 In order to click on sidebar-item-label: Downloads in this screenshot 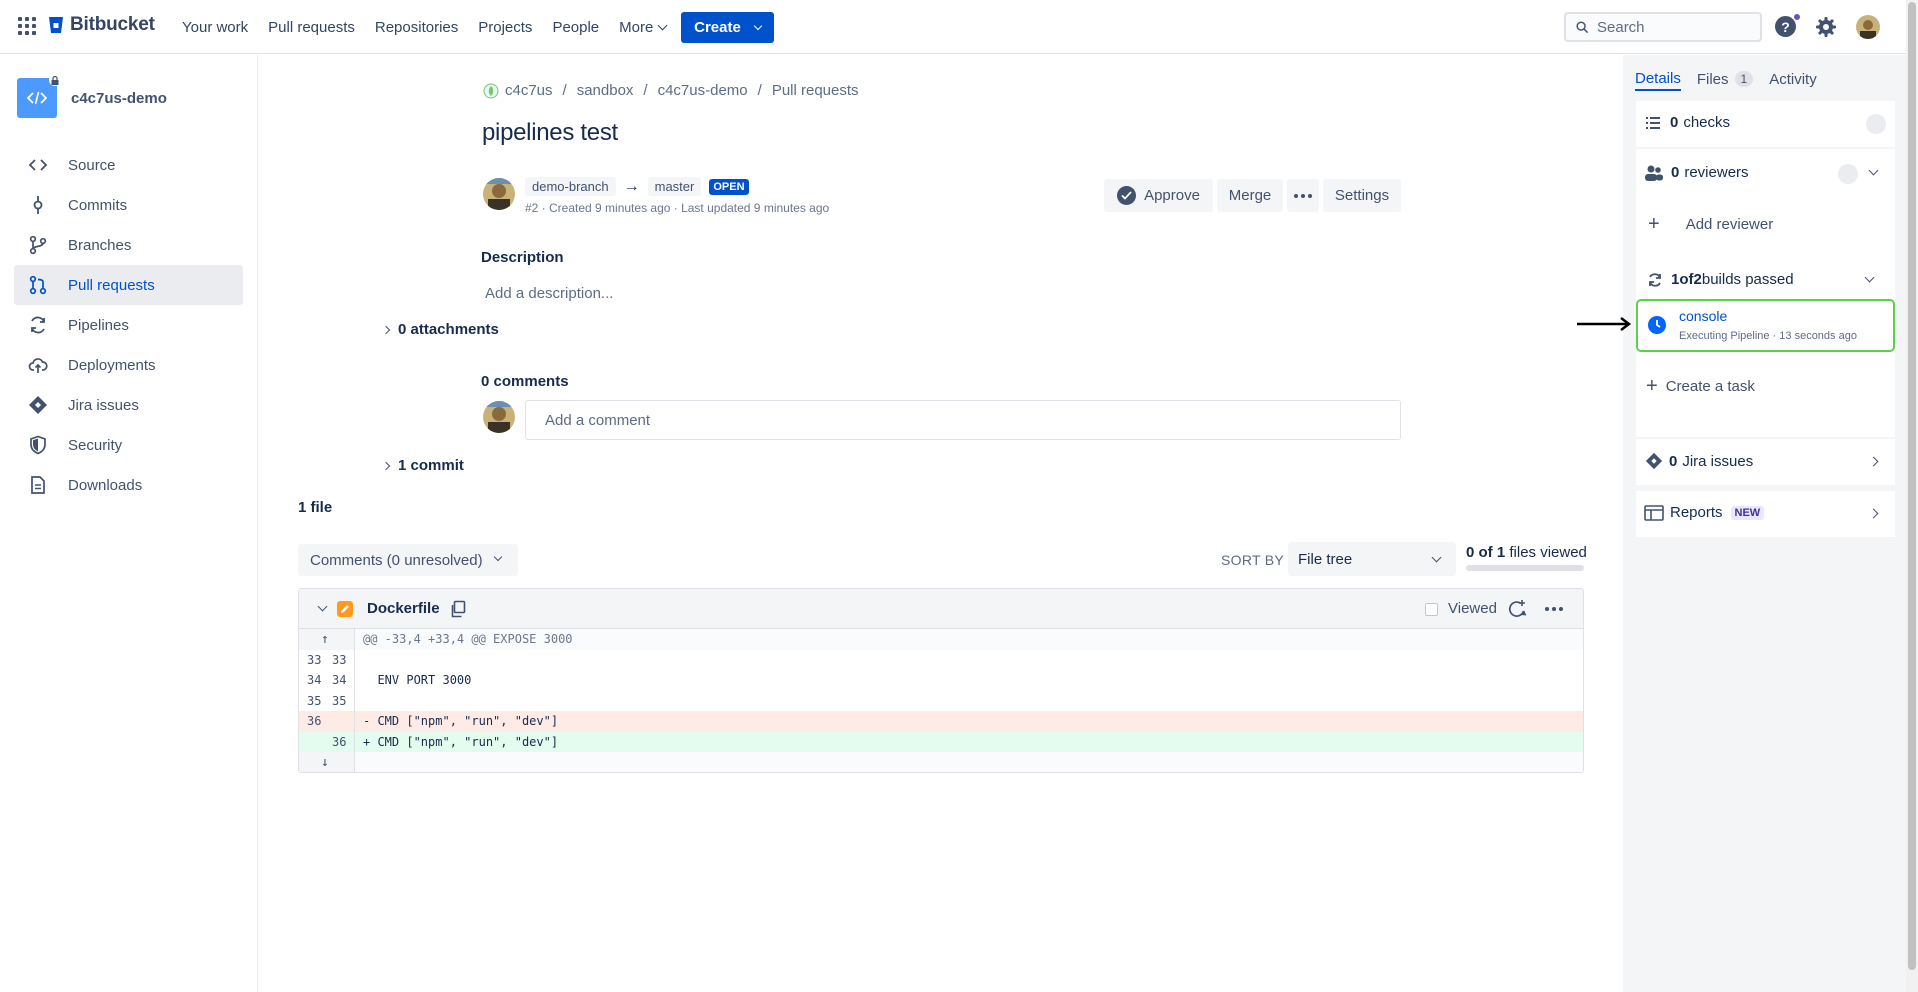, I will do `click(105, 485)`.